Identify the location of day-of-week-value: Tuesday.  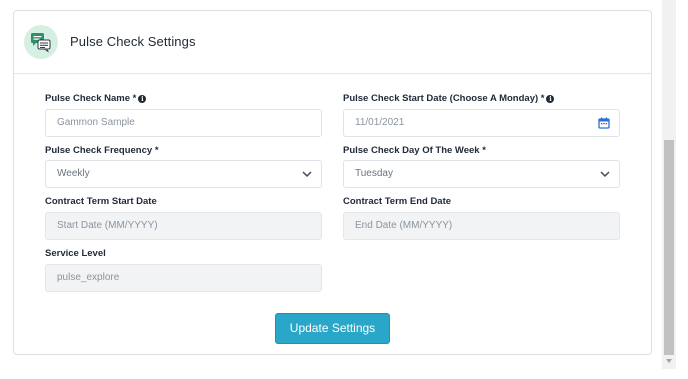
(374, 173).